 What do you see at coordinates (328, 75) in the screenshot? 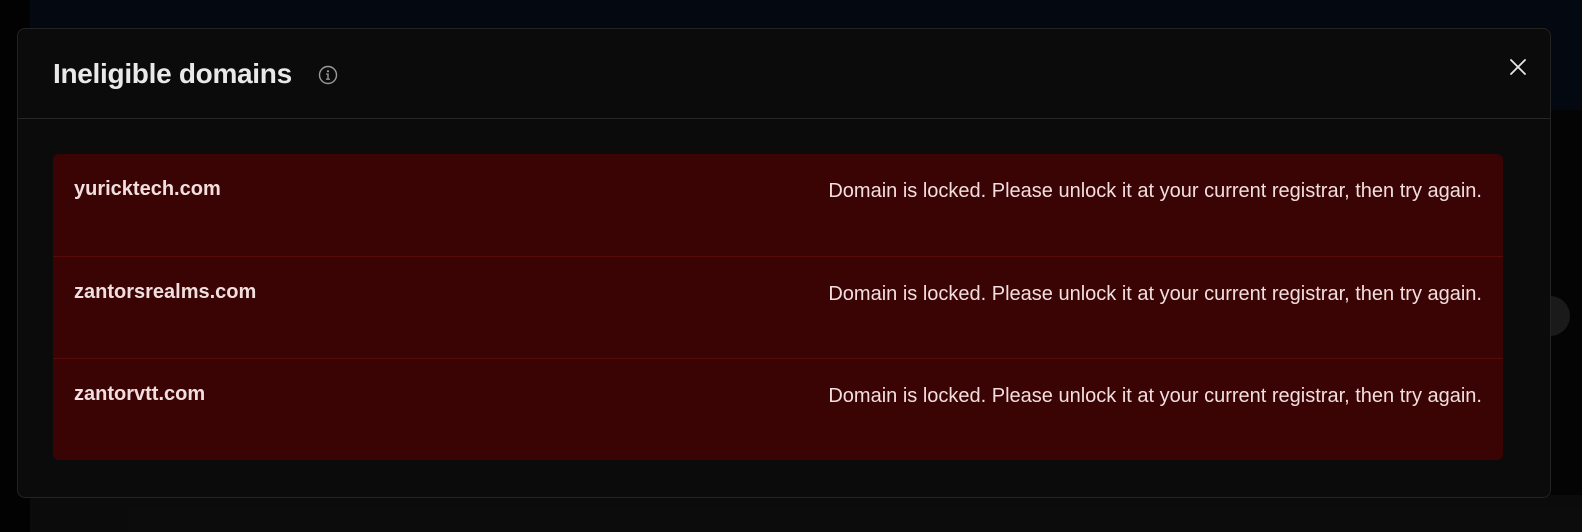
I see `info-circle-icon` at bounding box center [328, 75].